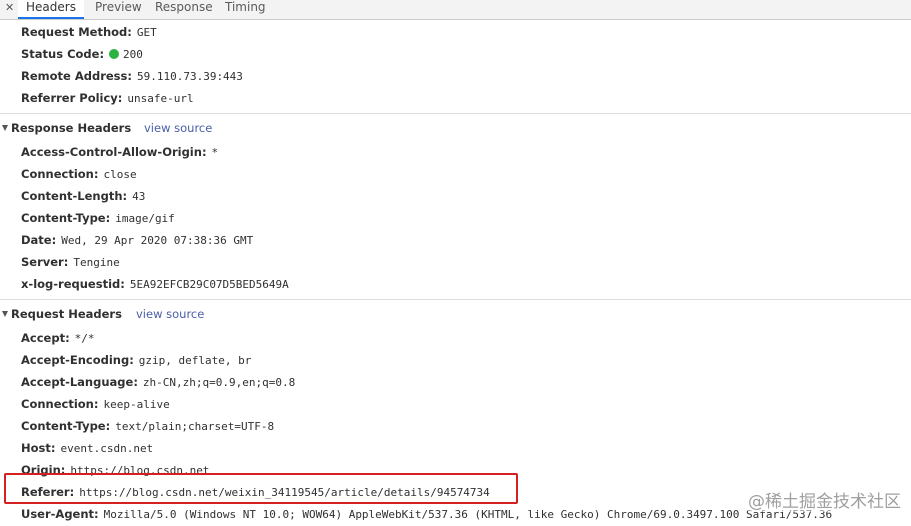 The width and height of the screenshot is (911, 526). I want to click on header-key: Accept:, so click(45, 338).